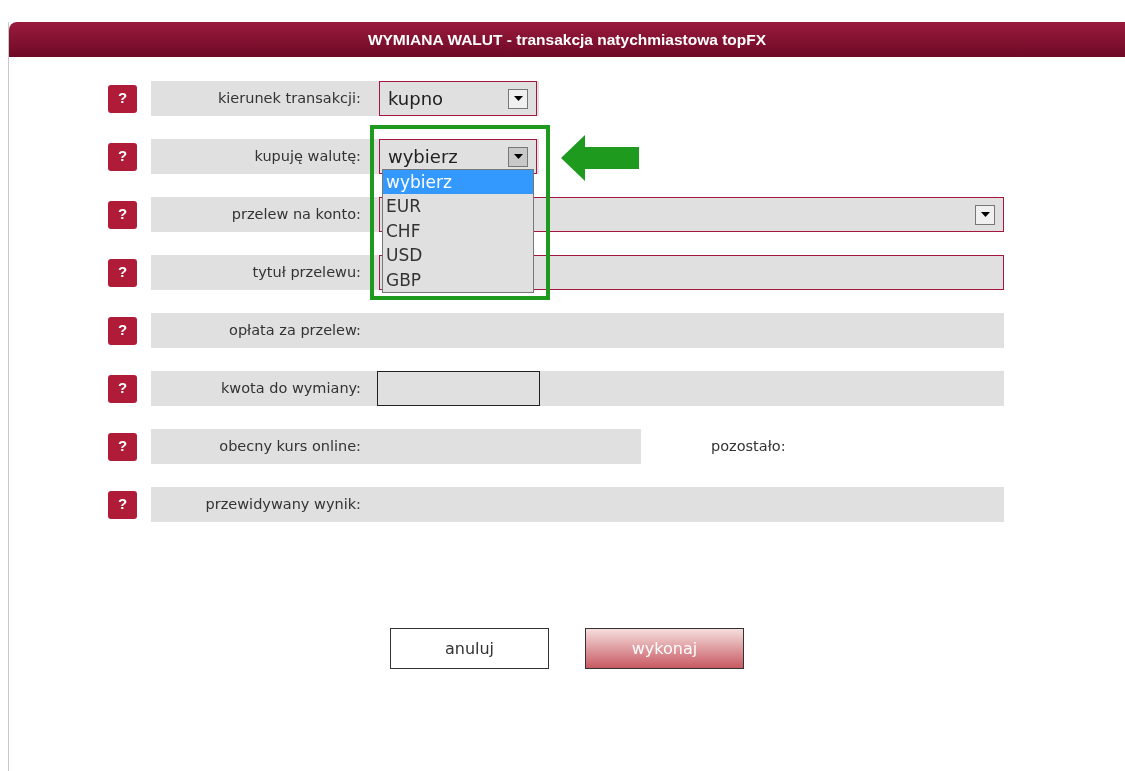 Image resolution: width=1125 pixels, height=771 pixels. I want to click on field-label: kierunek transakcji:, so click(289, 98).